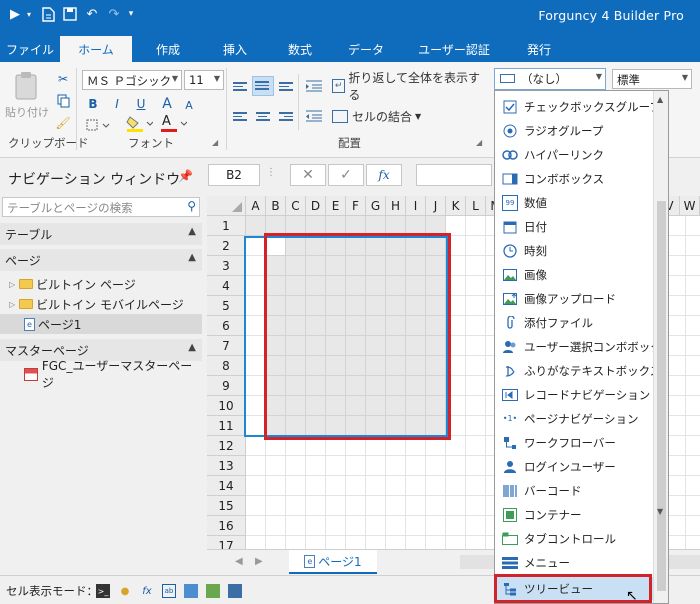 The width and height of the screenshot is (700, 604). Describe the element at coordinates (26, 86) in the screenshot. I see `paste-icon` at that location.